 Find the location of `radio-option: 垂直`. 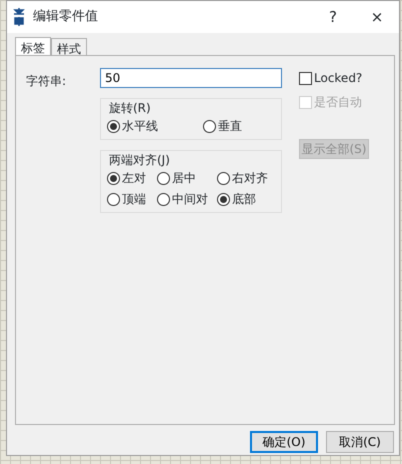

radio-option: 垂直 is located at coordinates (243, 126).